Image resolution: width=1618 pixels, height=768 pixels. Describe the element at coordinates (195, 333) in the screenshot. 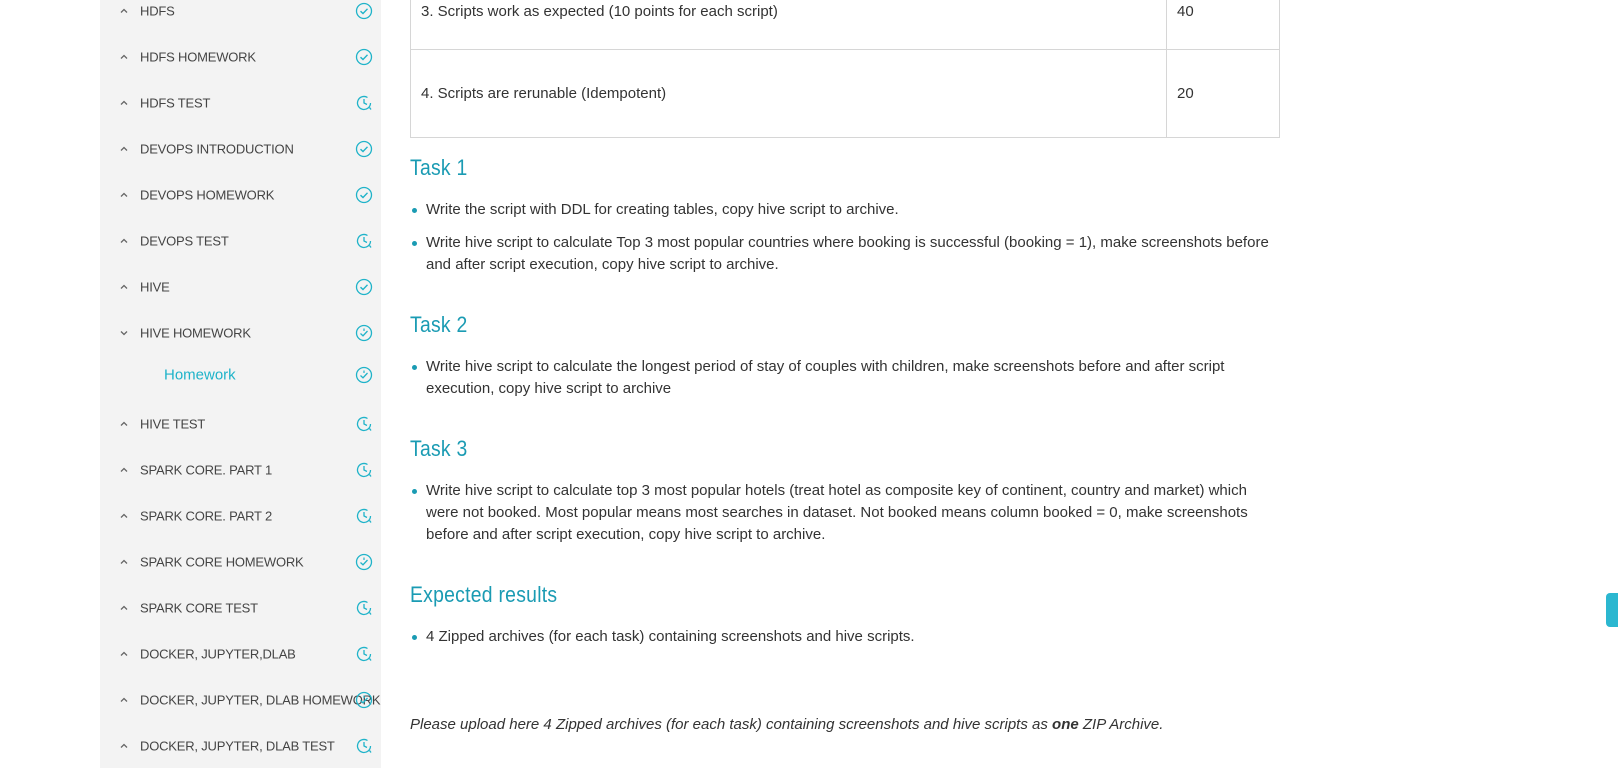

I see `sidebar-item-label: HIVE HOMEWORK` at that location.